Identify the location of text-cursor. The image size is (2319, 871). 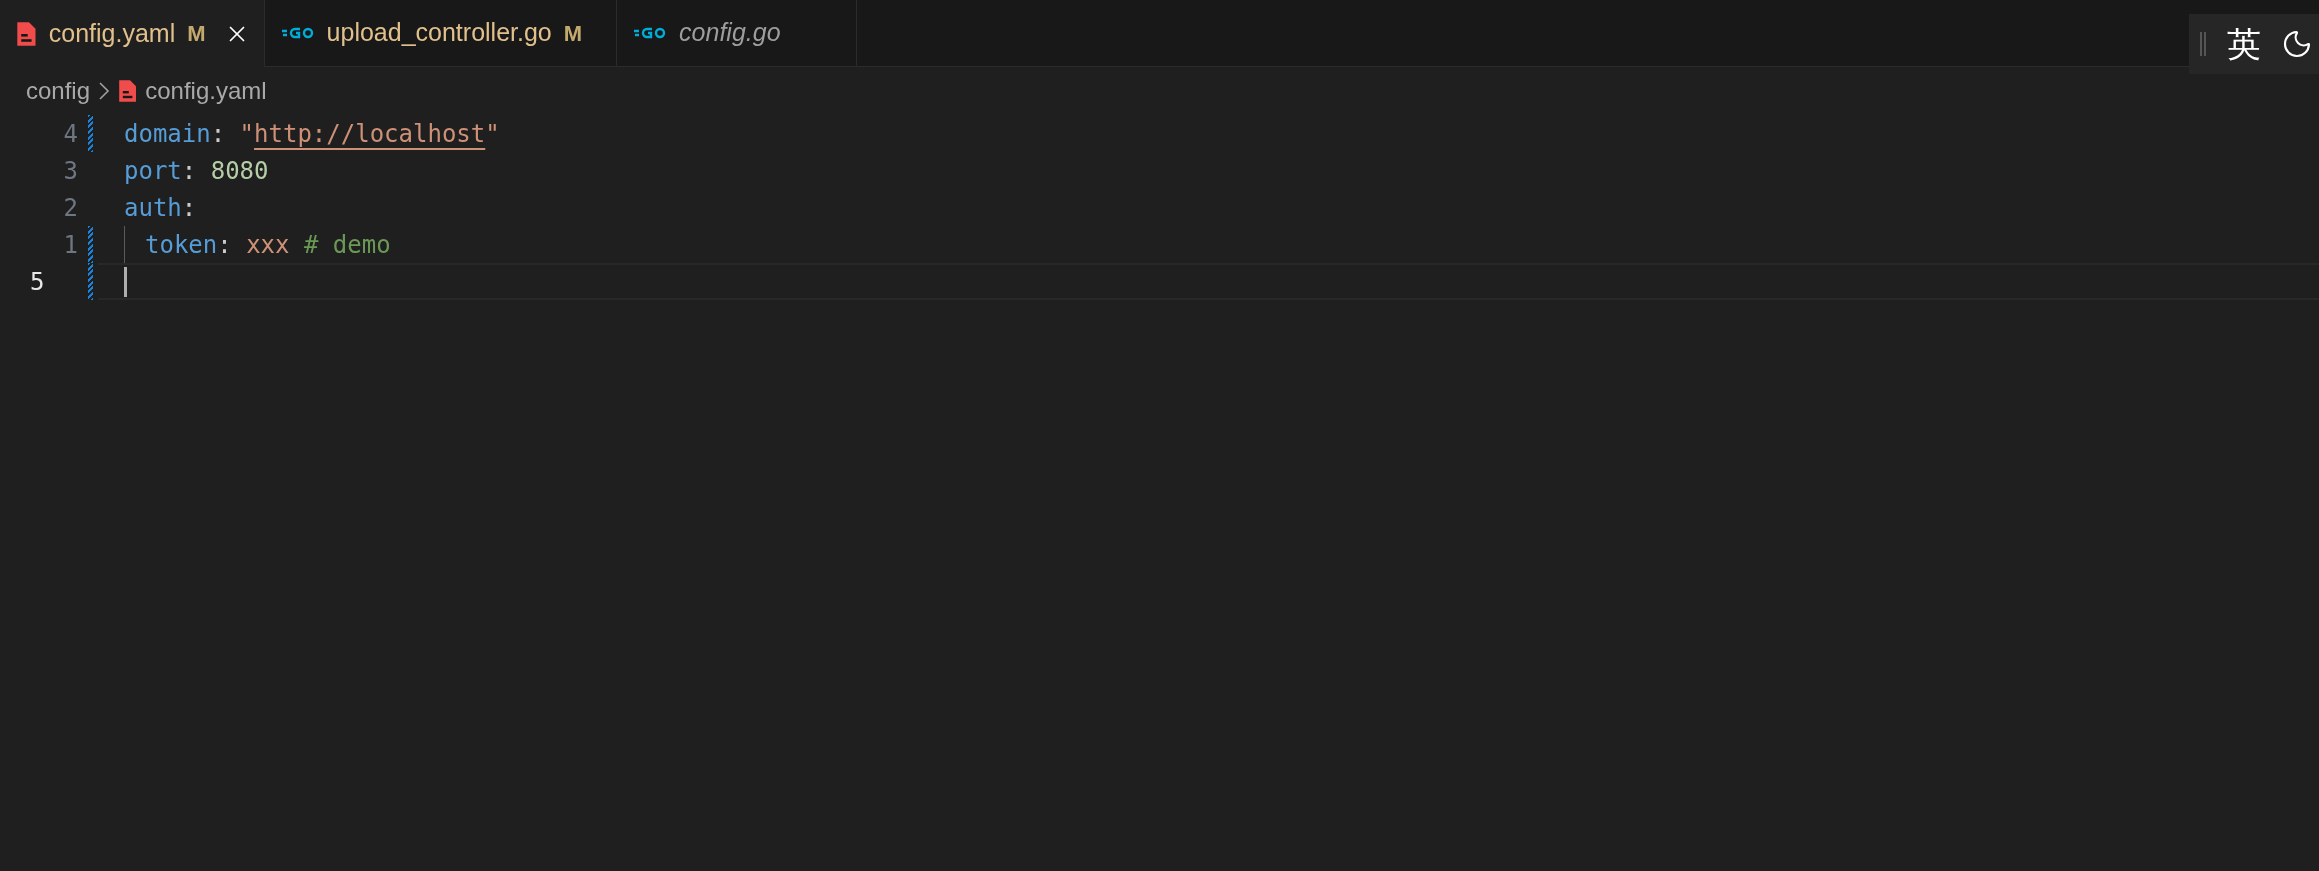
(125, 281).